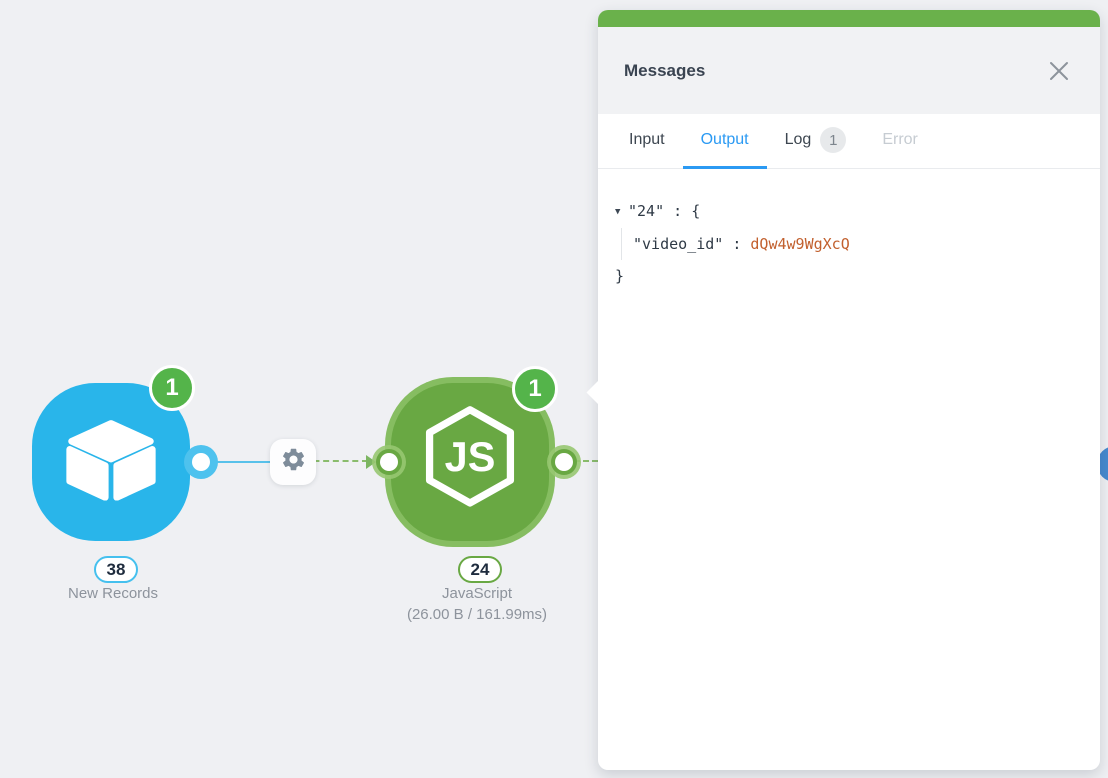 The width and height of the screenshot is (1108, 778). I want to click on collapse-caret-icon: ▼, so click(621, 212).